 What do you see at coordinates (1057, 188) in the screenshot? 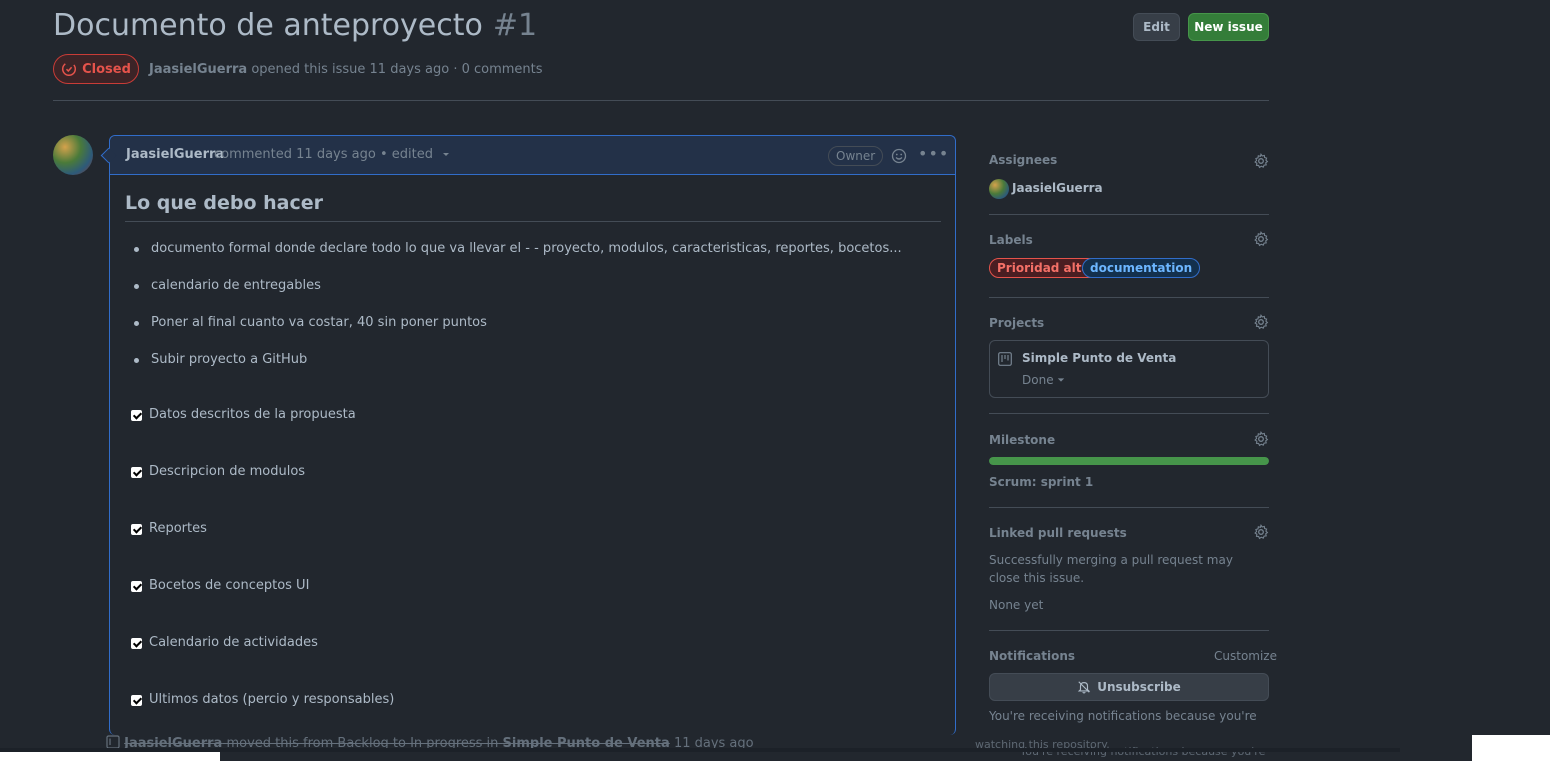
I see `assignee-name: JaasielGuerra` at bounding box center [1057, 188].